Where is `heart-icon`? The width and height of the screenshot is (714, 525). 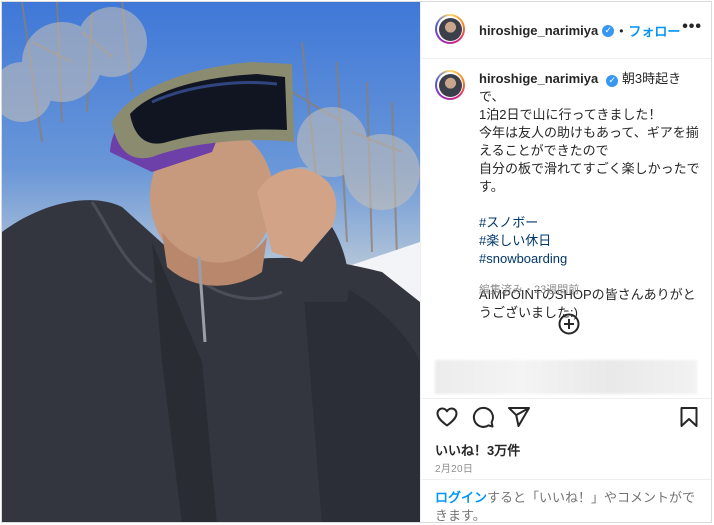 heart-icon is located at coordinates (447, 417).